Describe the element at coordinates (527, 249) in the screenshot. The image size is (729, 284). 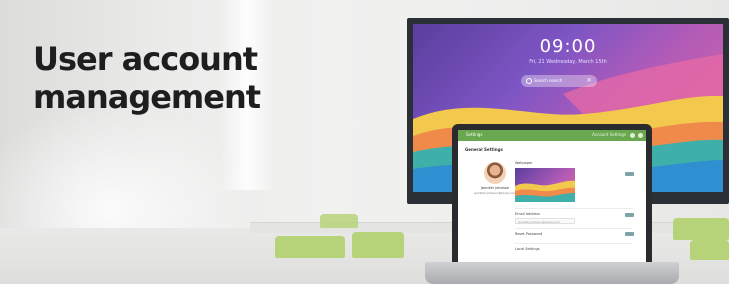
I see `language-label: Local Settings` at that location.